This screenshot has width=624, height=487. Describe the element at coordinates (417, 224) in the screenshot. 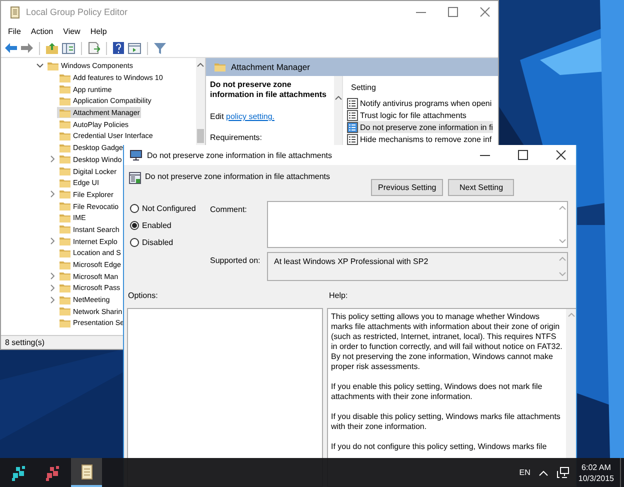

I see `comment-field` at that location.